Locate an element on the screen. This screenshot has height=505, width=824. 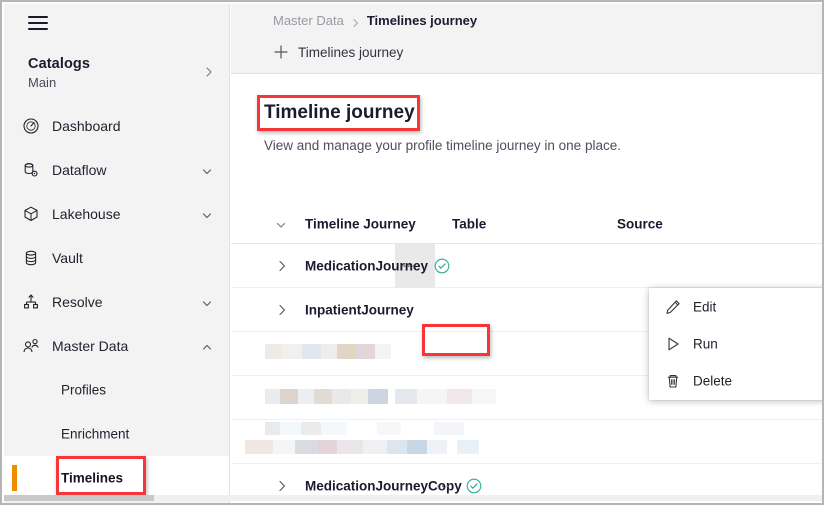
people-icon is located at coordinates (31, 346).